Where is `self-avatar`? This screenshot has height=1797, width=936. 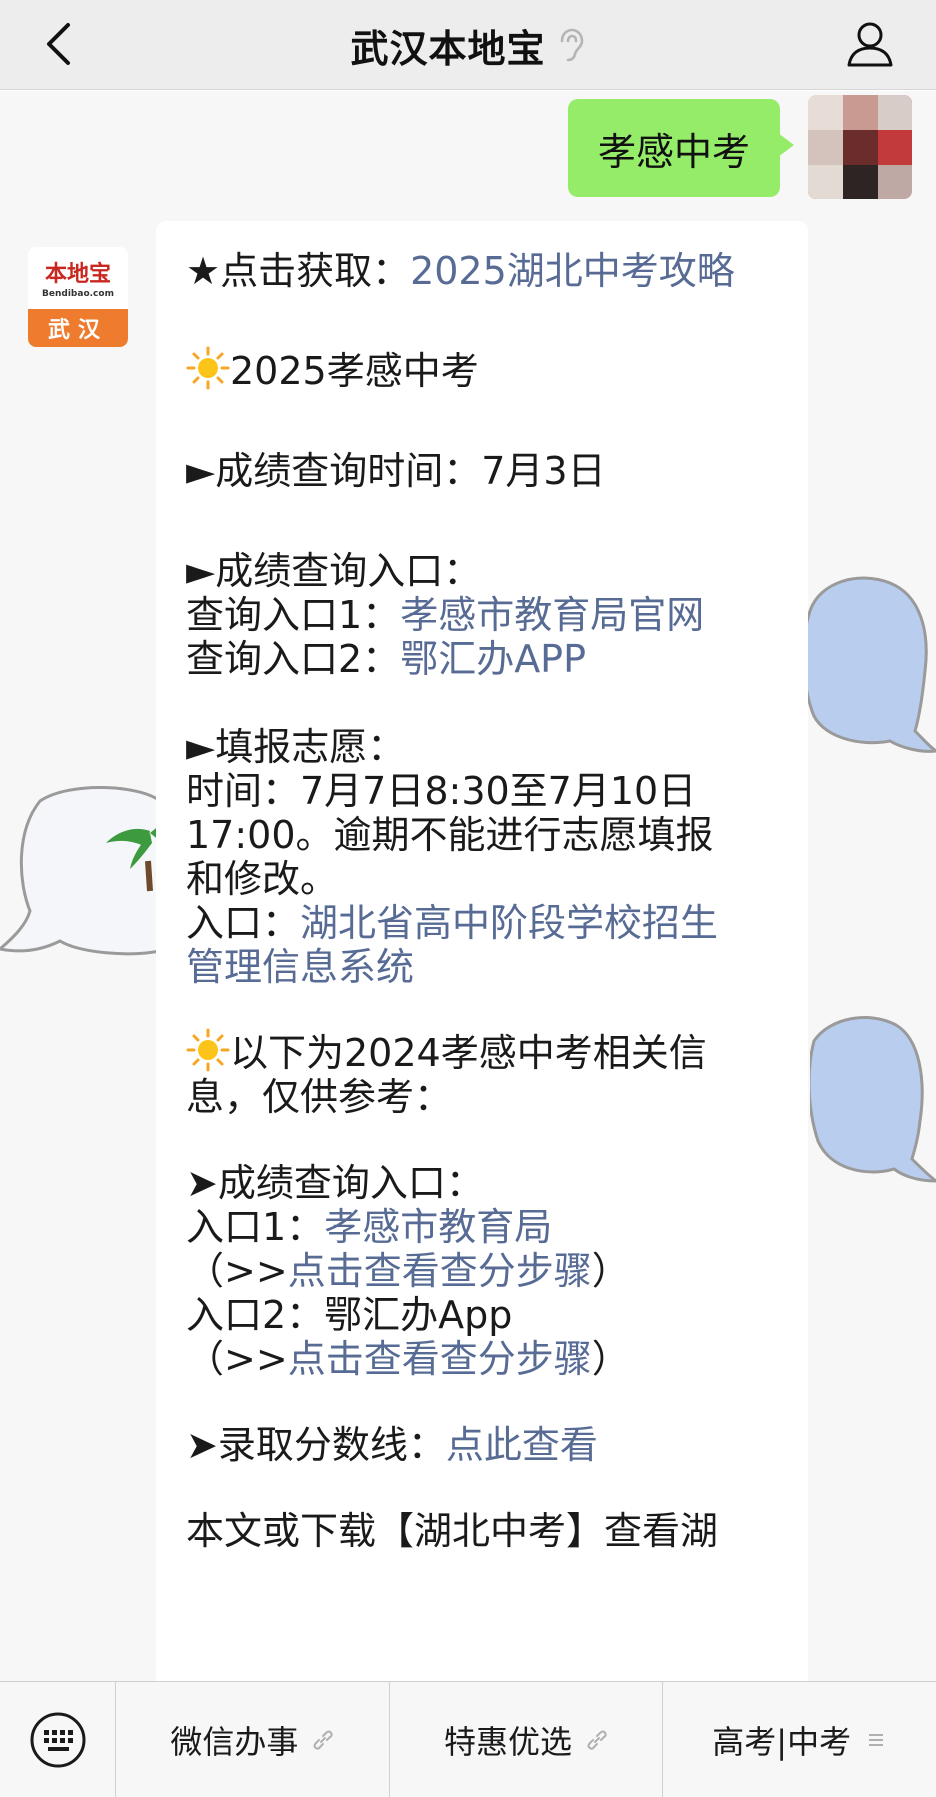
self-avatar is located at coordinates (860, 147).